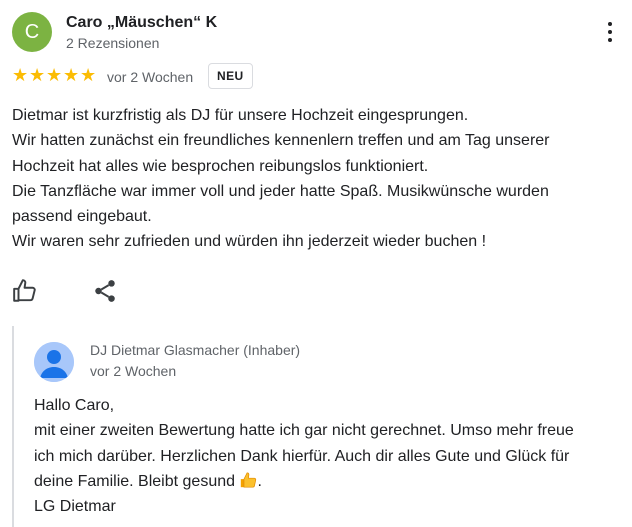 The image size is (632, 527). Describe the element at coordinates (316, 292) in the screenshot. I see `review-actions` at that location.